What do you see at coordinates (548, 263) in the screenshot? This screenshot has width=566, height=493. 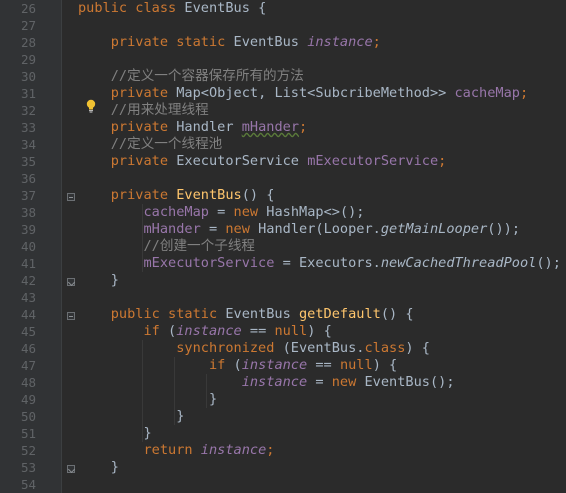 I see `punctuation: ();` at bounding box center [548, 263].